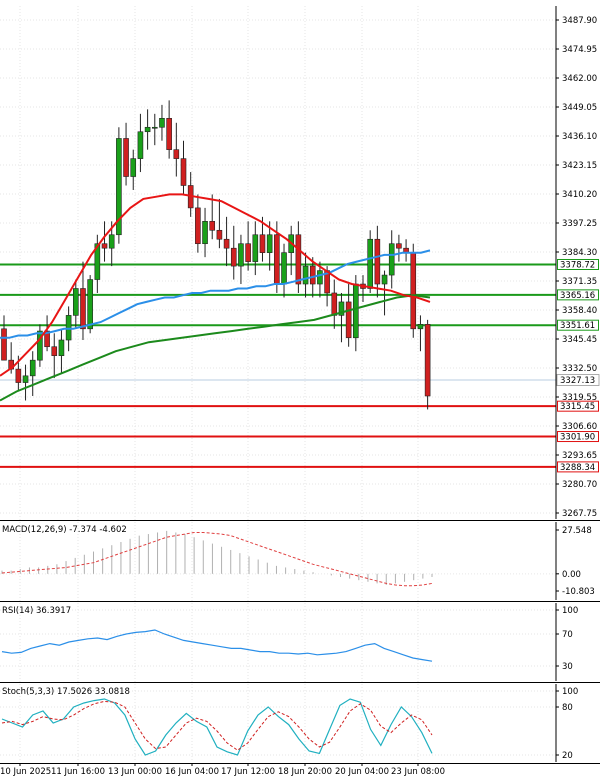 Image resolution: width=600 pixels, height=780 pixels. Describe the element at coordinates (577, 531) in the screenshot. I see `macd-tick-label: 27.548` at that location.